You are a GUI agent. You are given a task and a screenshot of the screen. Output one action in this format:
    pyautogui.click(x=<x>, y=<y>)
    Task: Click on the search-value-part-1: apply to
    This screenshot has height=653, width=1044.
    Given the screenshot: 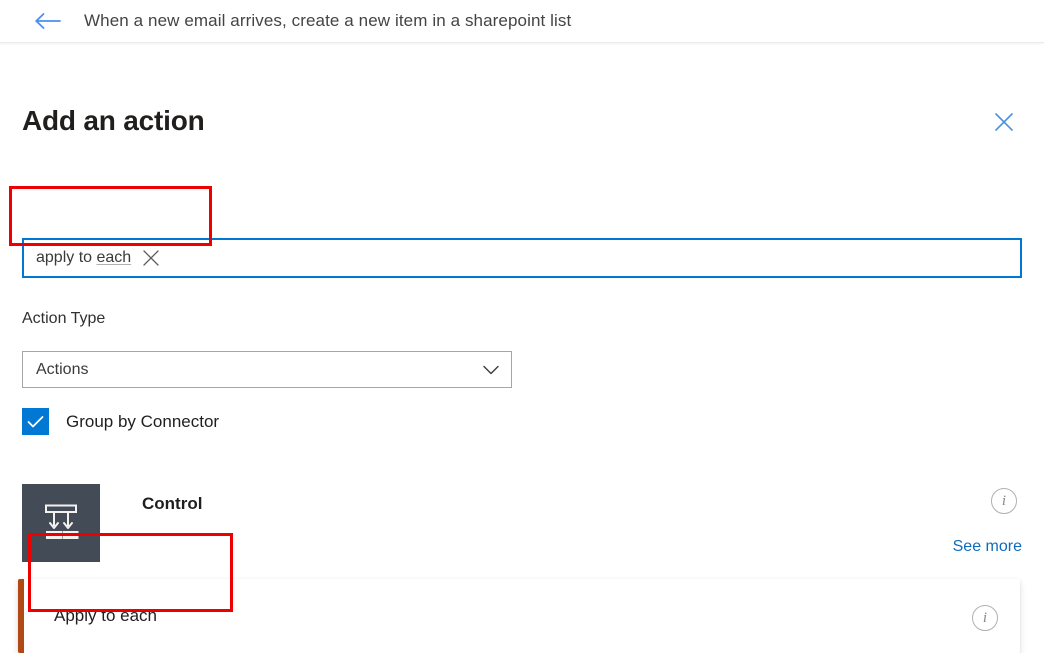 What is the action you would take?
    pyautogui.click(x=66, y=257)
    